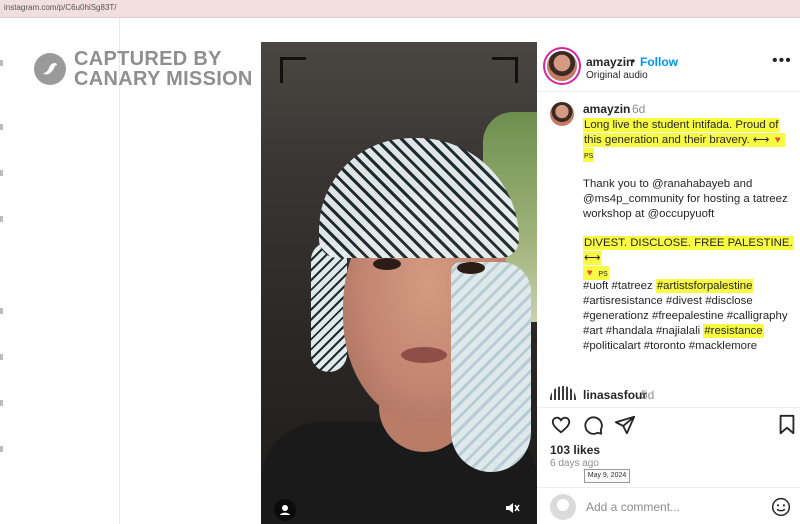 This screenshot has height=524, width=800. What do you see at coordinates (670, 346) in the screenshot?
I see `hashtag-links: #politicalart #toronto #macklemore` at bounding box center [670, 346].